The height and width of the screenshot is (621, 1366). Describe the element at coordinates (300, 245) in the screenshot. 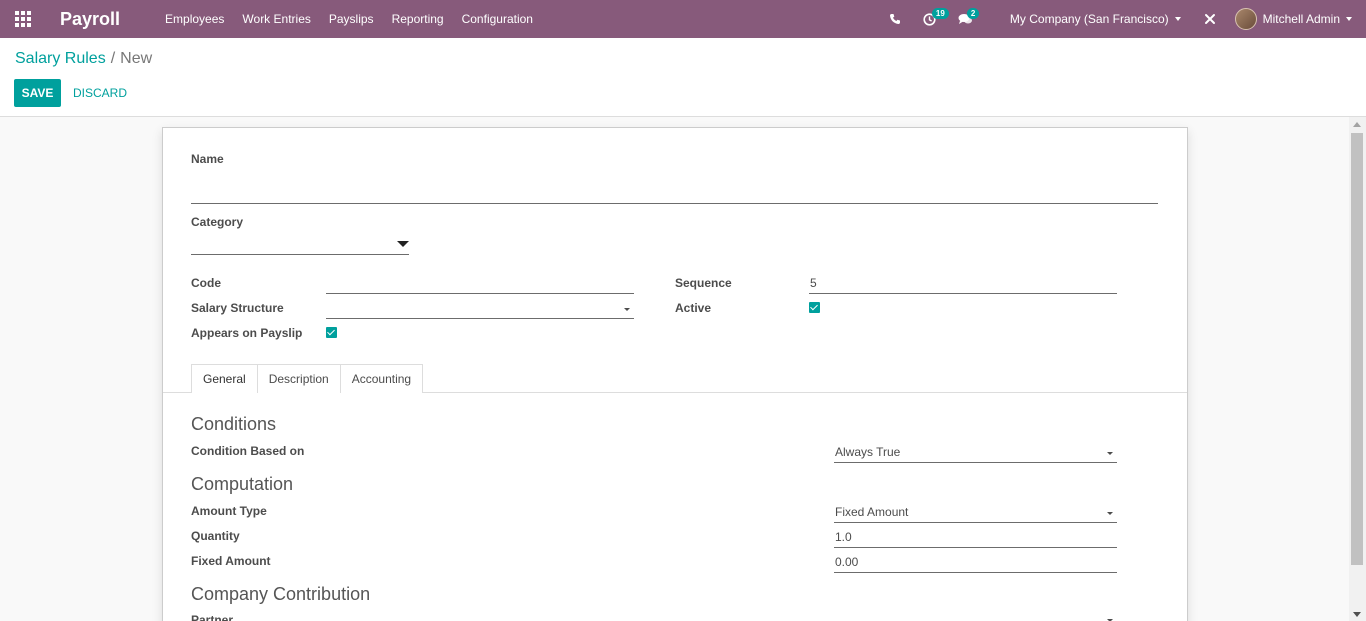

I see `category-select` at that location.